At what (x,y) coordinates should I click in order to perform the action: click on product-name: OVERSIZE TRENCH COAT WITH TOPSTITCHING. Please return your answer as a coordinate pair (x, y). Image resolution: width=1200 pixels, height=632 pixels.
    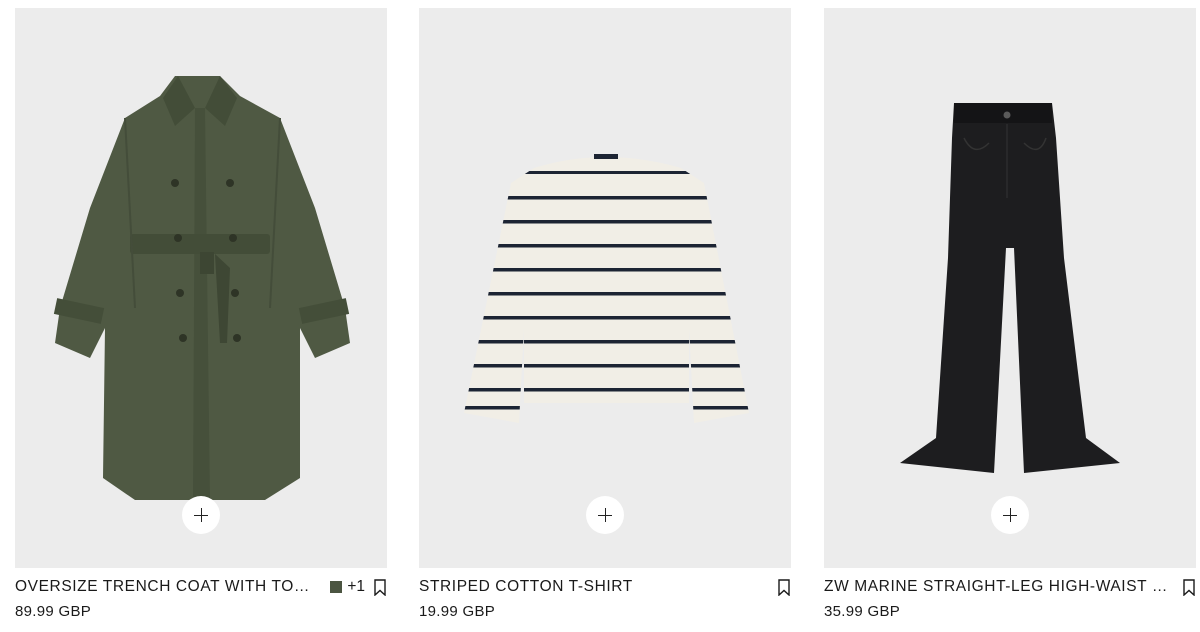
    Looking at the image, I should click on (167, 587).